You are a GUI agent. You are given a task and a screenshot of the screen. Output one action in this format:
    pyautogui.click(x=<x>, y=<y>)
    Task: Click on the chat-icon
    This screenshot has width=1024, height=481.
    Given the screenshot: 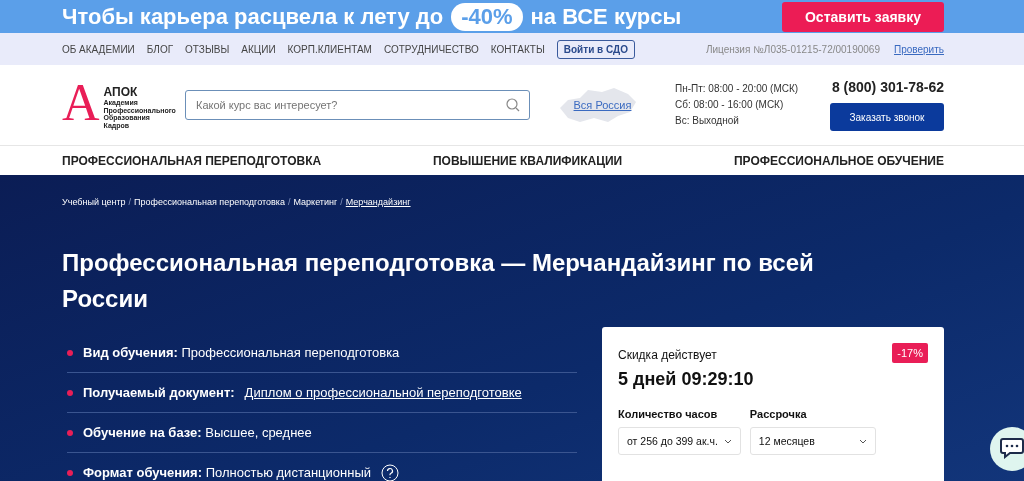 What is the action you would take?
    pyautogui.click(x=1012, y=448)
    